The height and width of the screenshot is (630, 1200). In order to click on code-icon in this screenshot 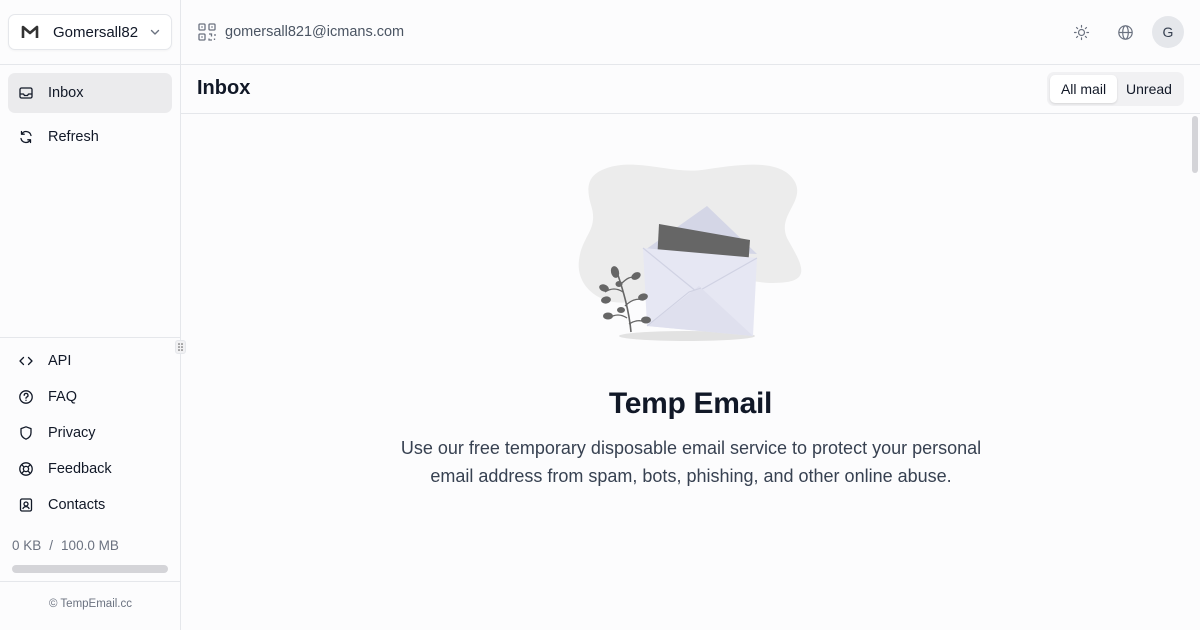, I will do `click(26, 361)`.